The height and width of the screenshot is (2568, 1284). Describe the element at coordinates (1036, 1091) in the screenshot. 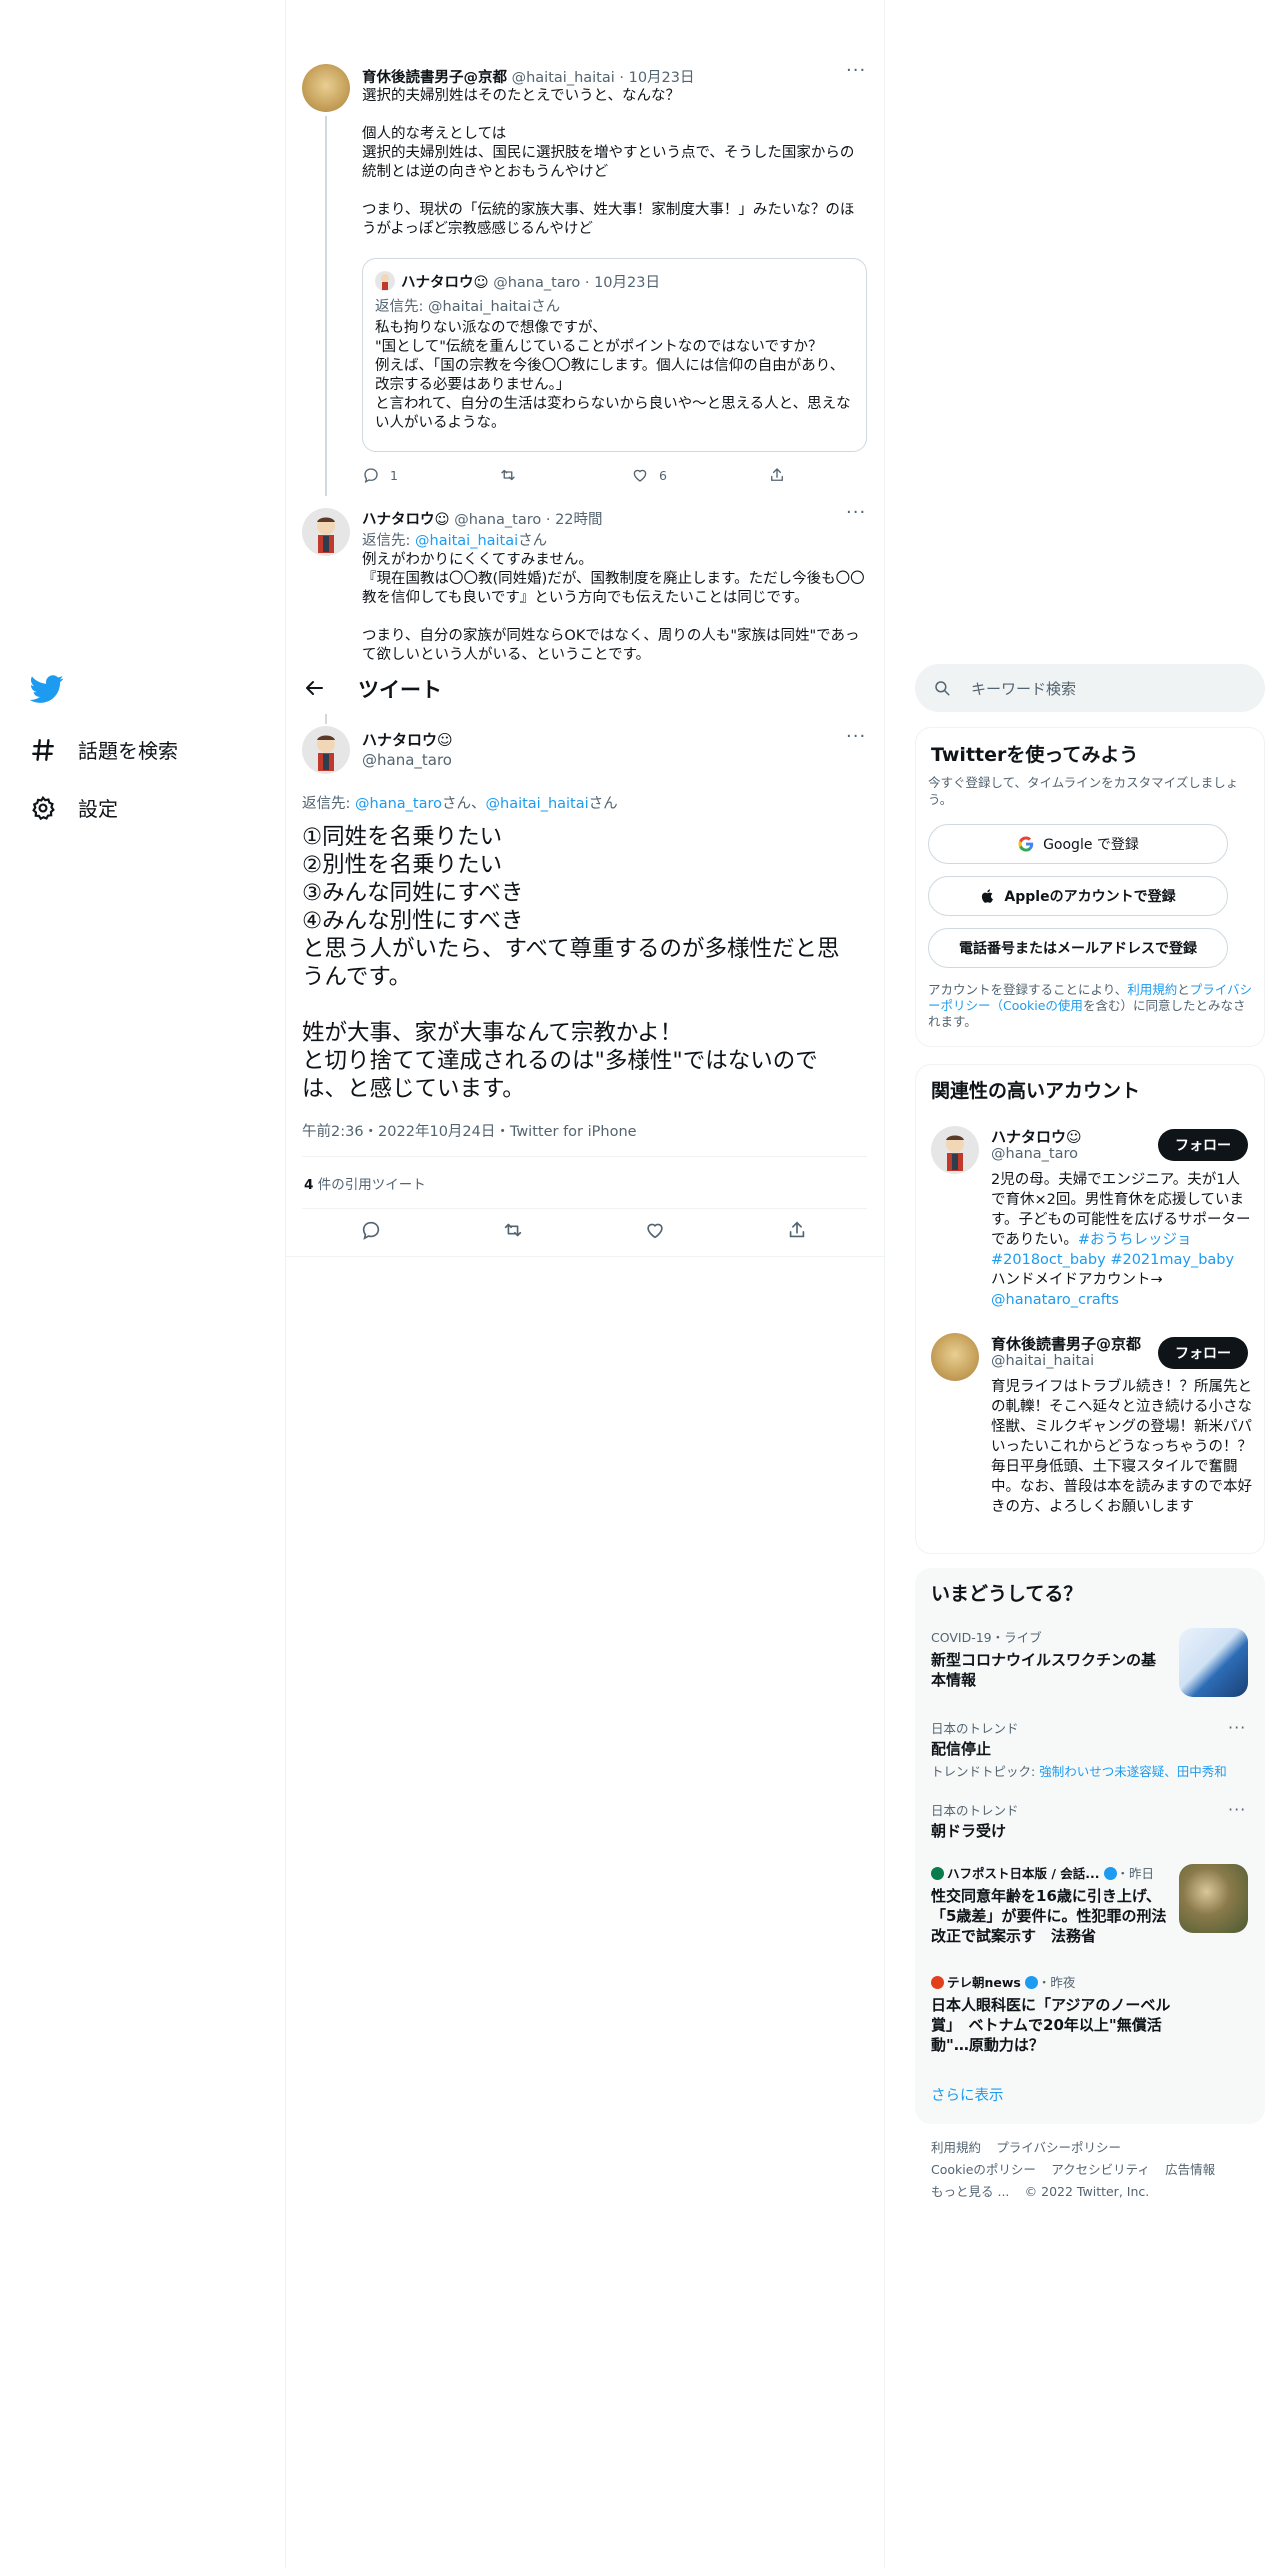

I see `related-title: 関連性の高いアカウント` at that location.